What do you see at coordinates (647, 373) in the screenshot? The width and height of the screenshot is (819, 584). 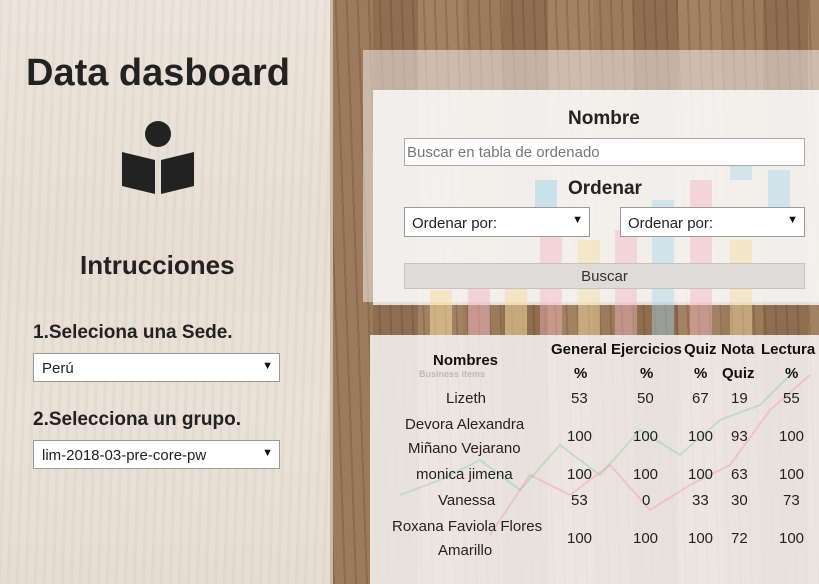 I see `header-ejercicios-unit: %` at bounding box center [647, 373].